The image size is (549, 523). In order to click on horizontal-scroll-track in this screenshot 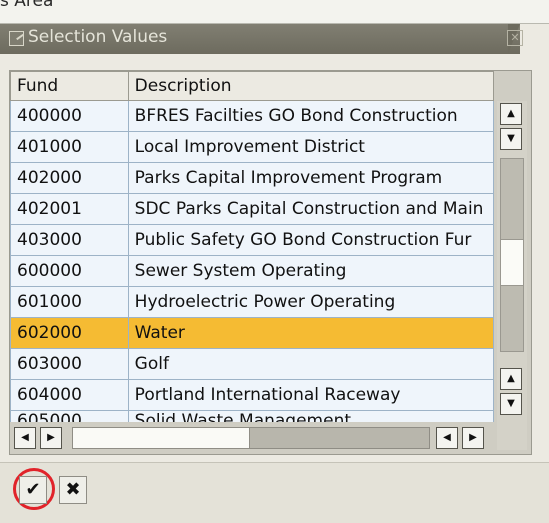, I will do `click(251, 438)`.